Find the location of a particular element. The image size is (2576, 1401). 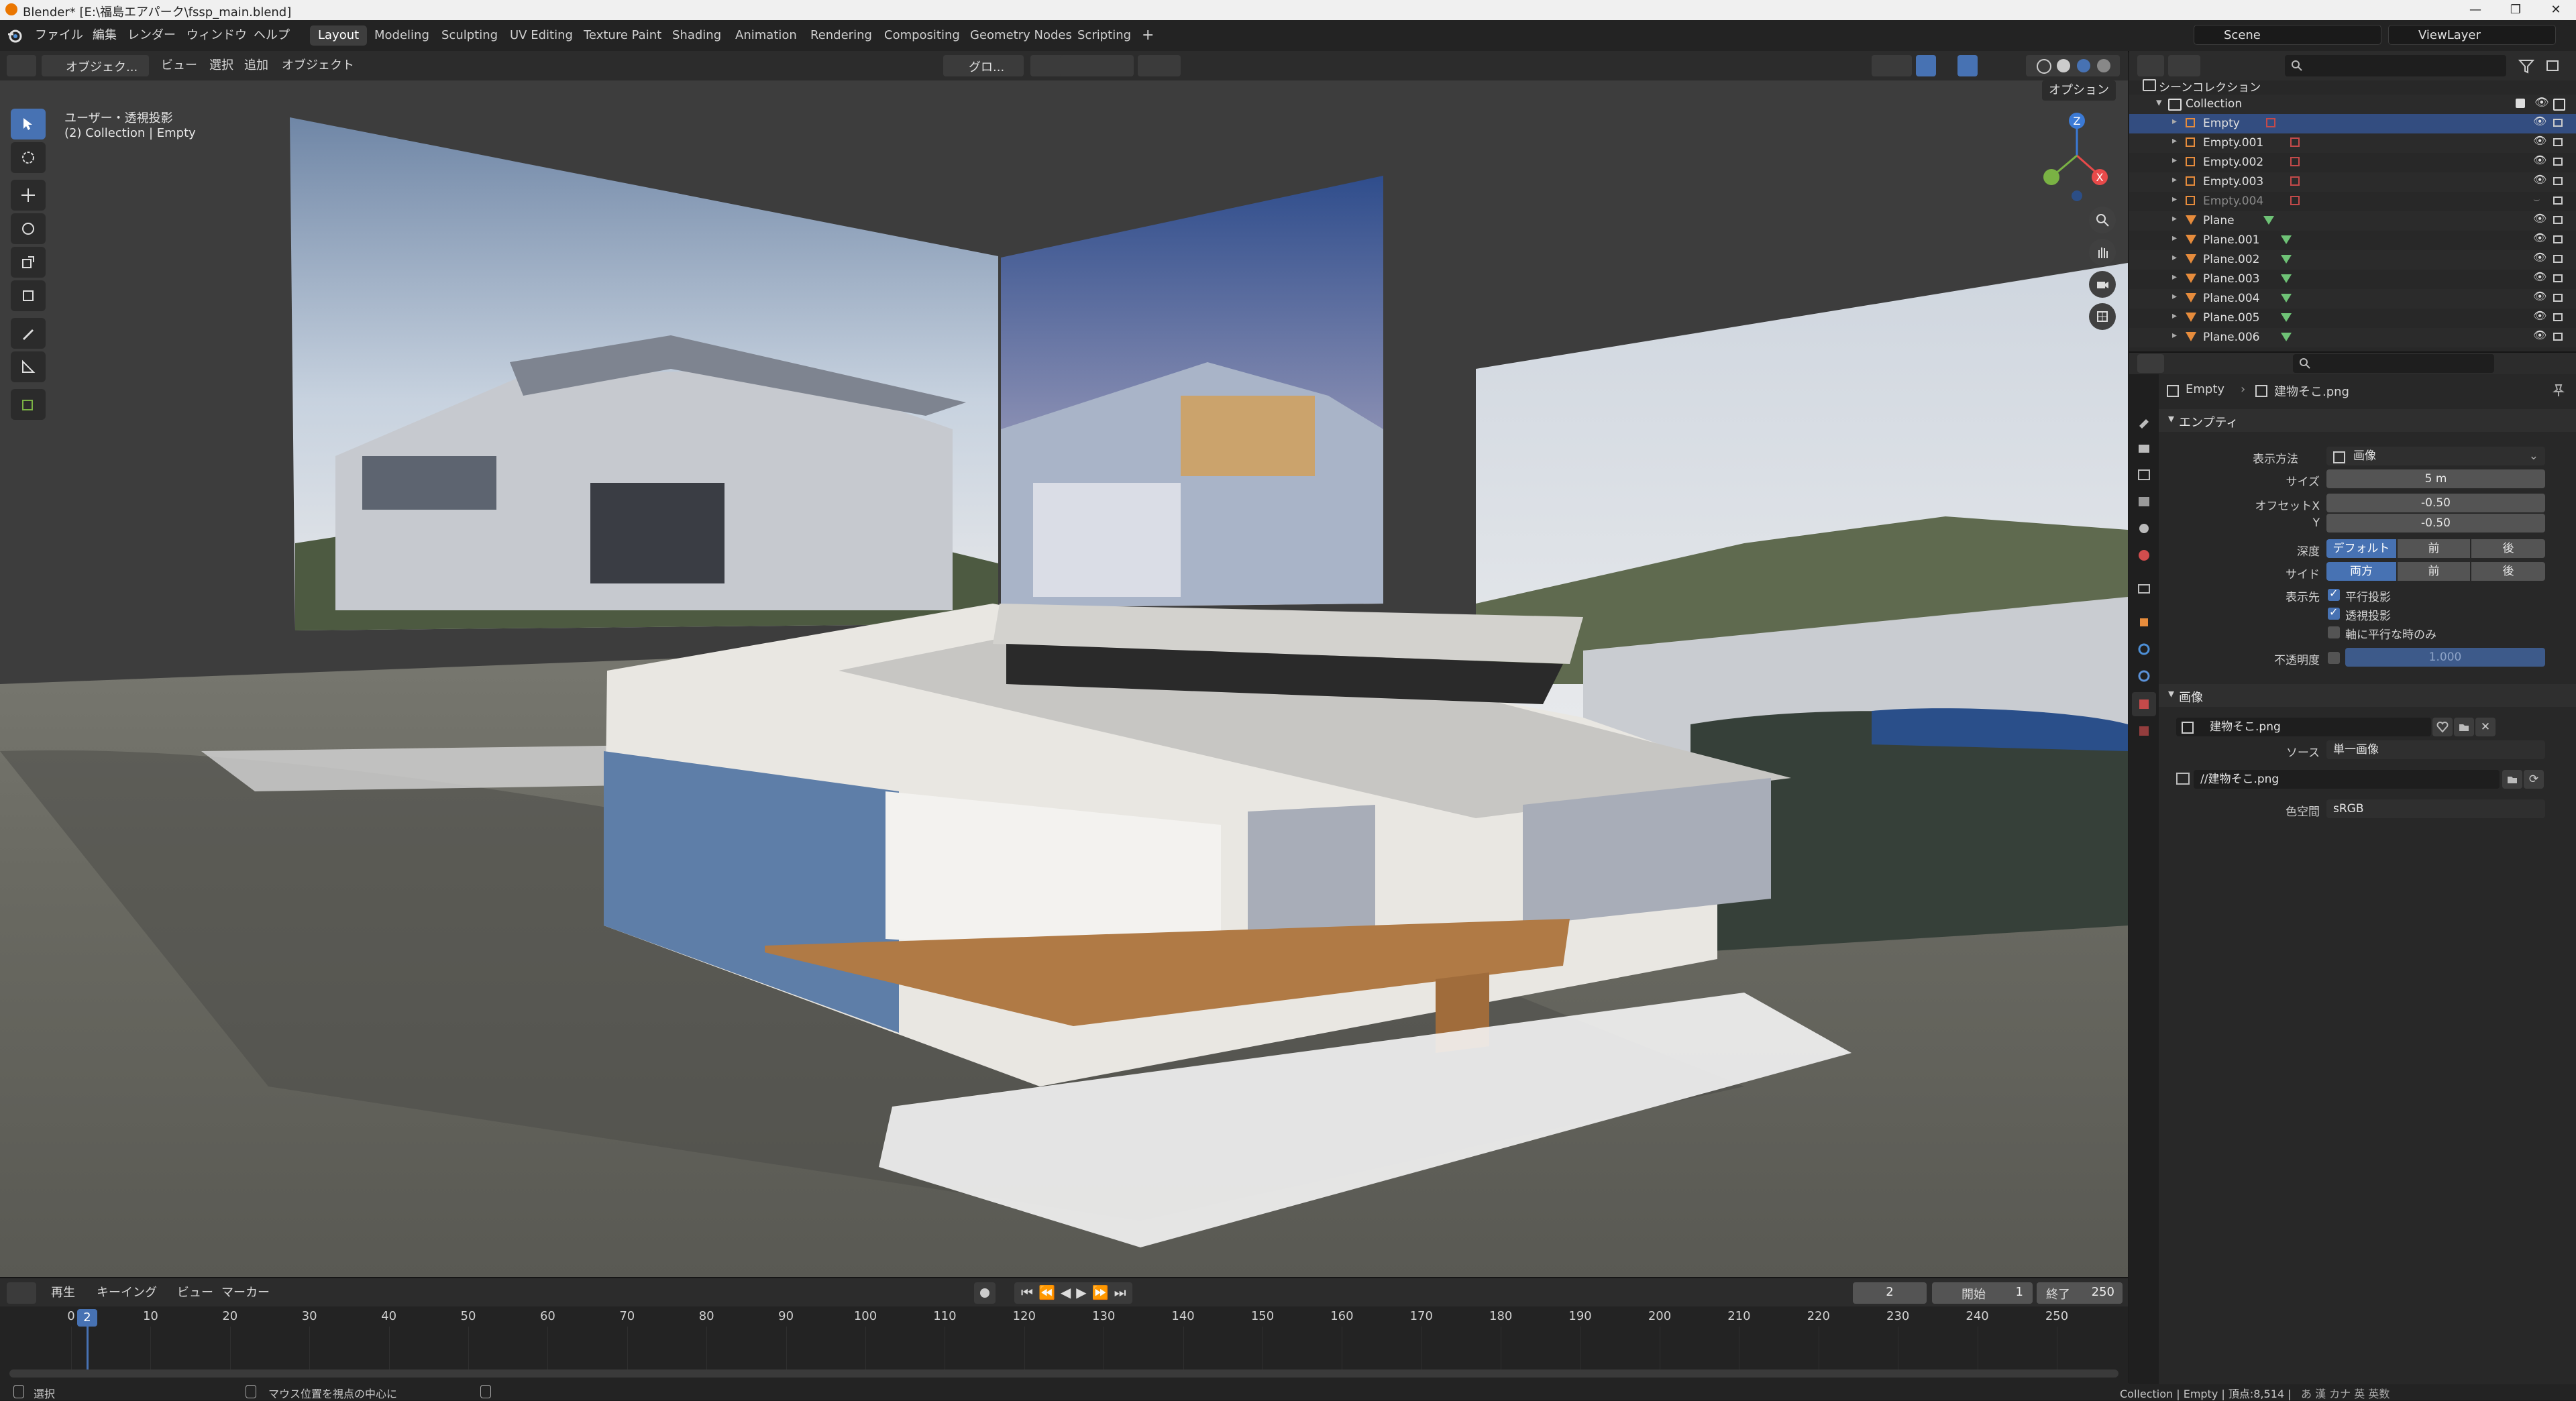

menu-playback: 再生 is located at coordinates (63, 1293).